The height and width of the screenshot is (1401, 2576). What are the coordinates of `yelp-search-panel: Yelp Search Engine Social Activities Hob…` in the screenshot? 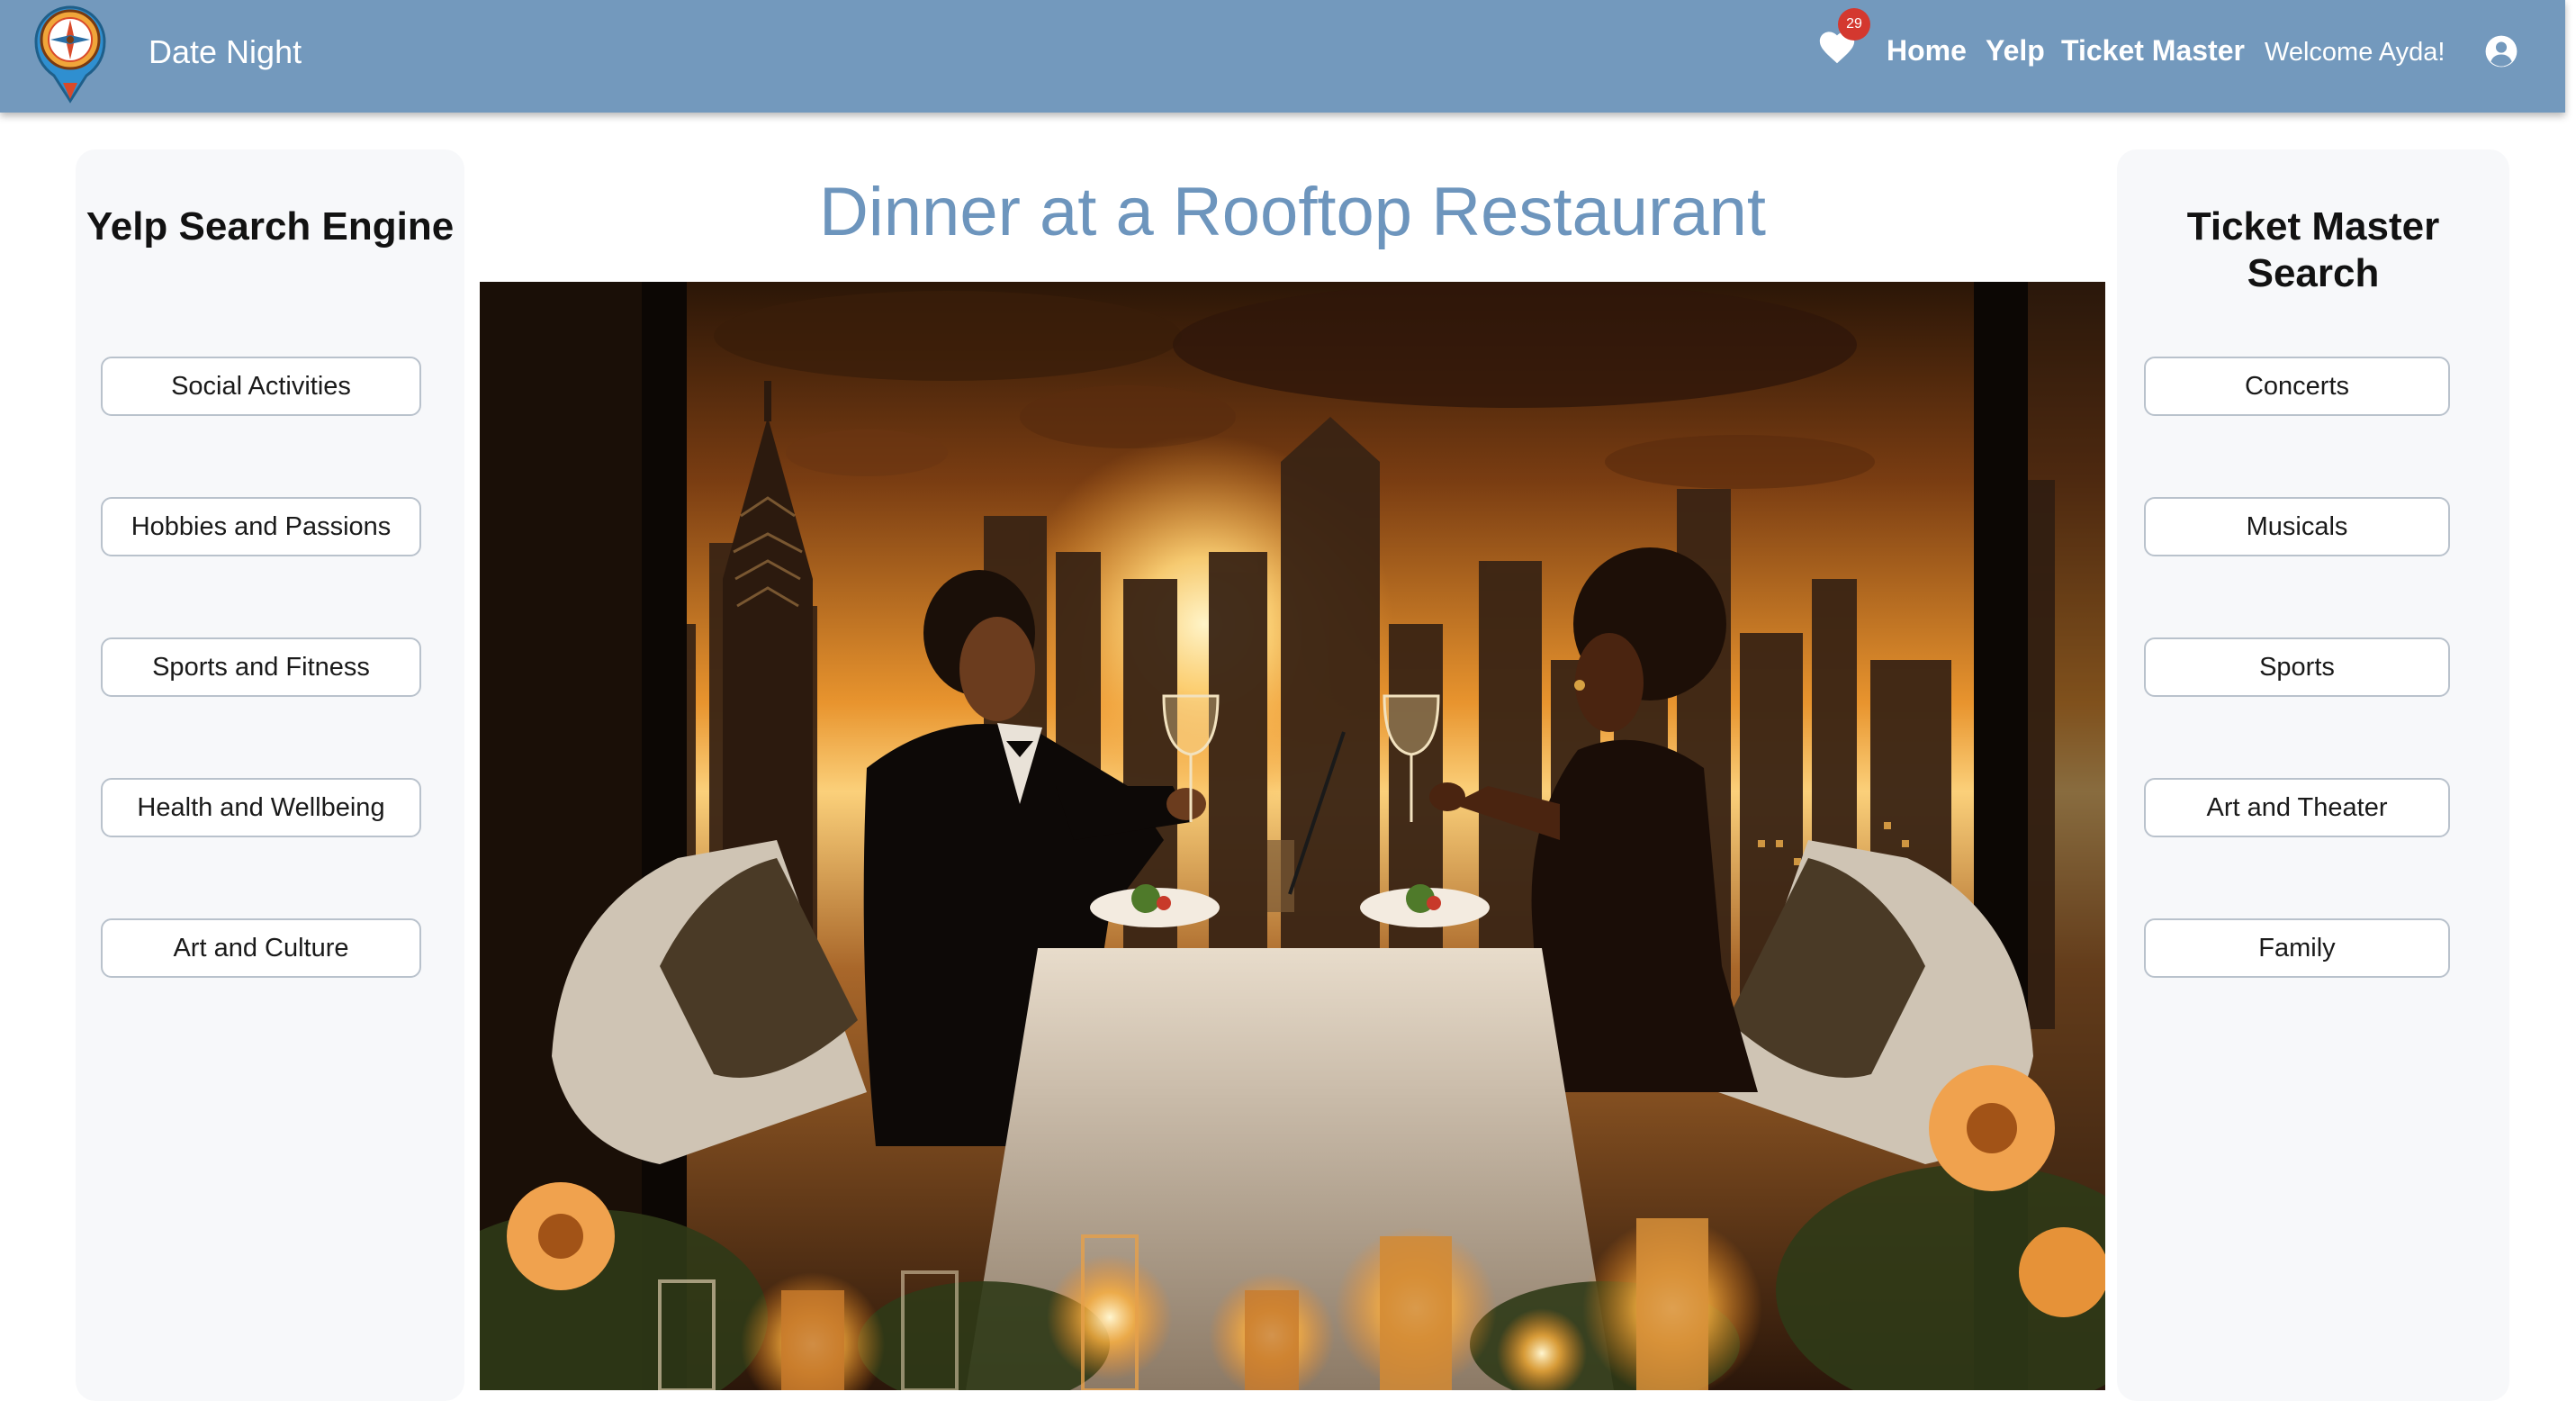 It's located at (270, 775).